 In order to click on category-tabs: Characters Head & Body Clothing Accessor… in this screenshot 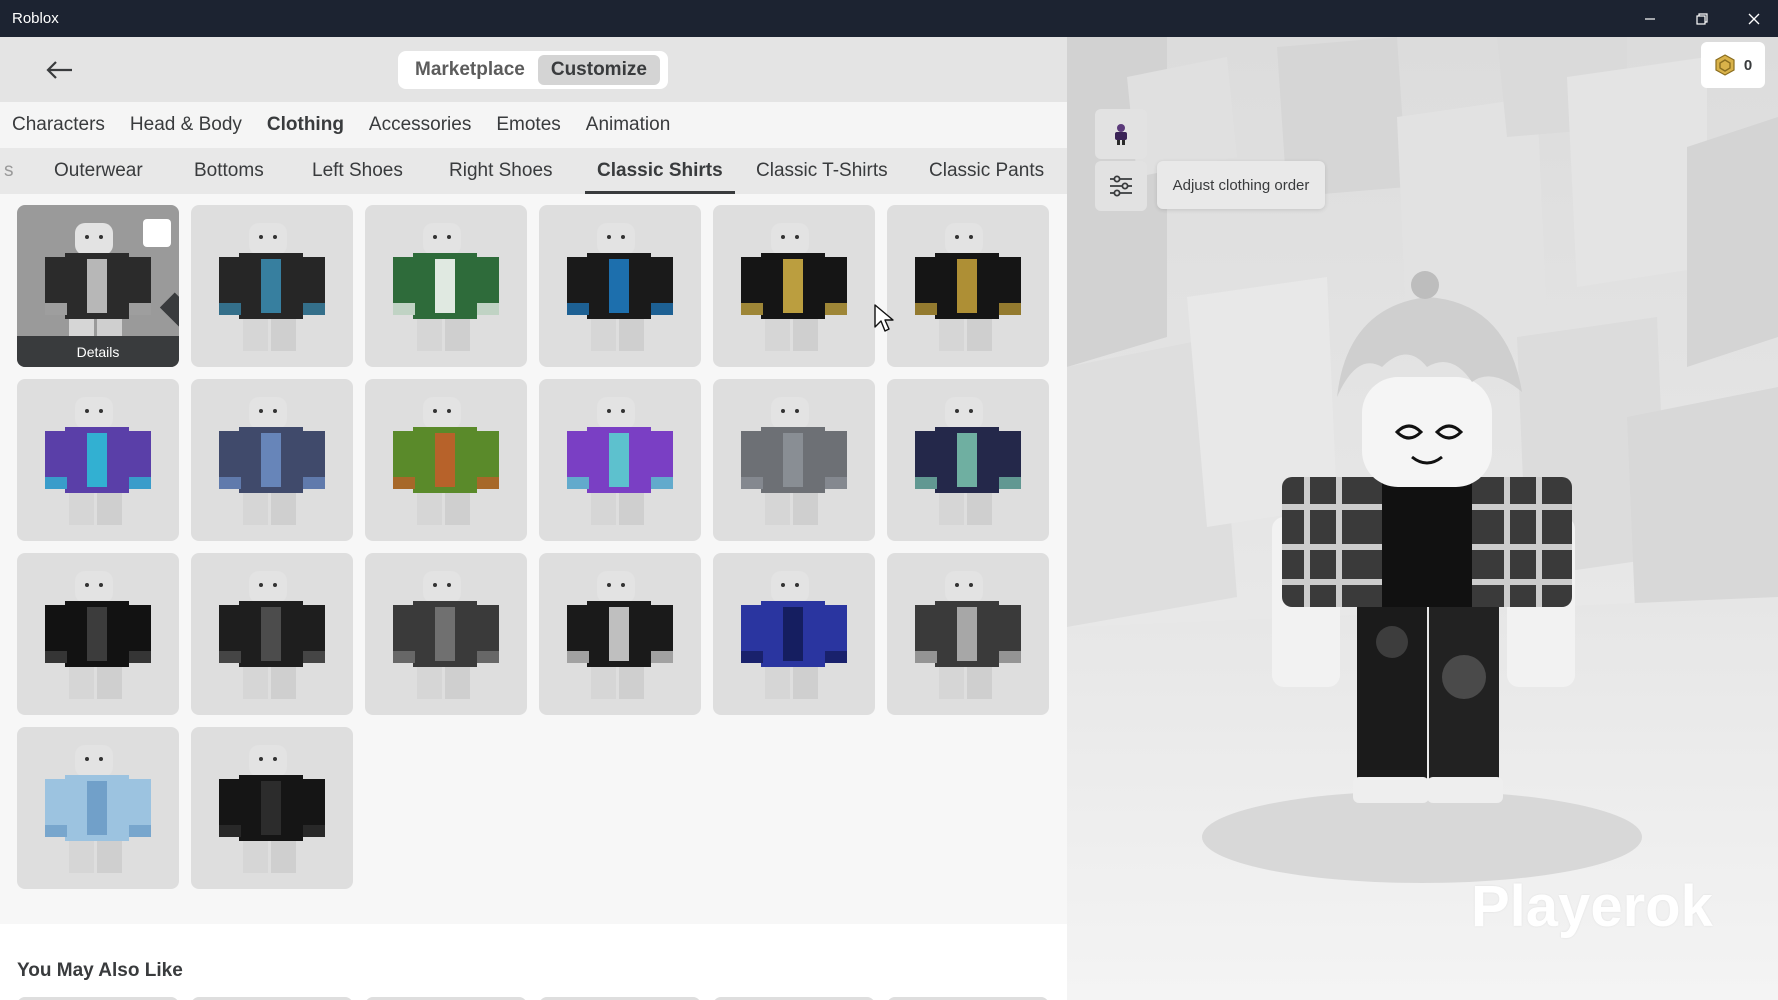, I will do `click(533, 125)`.